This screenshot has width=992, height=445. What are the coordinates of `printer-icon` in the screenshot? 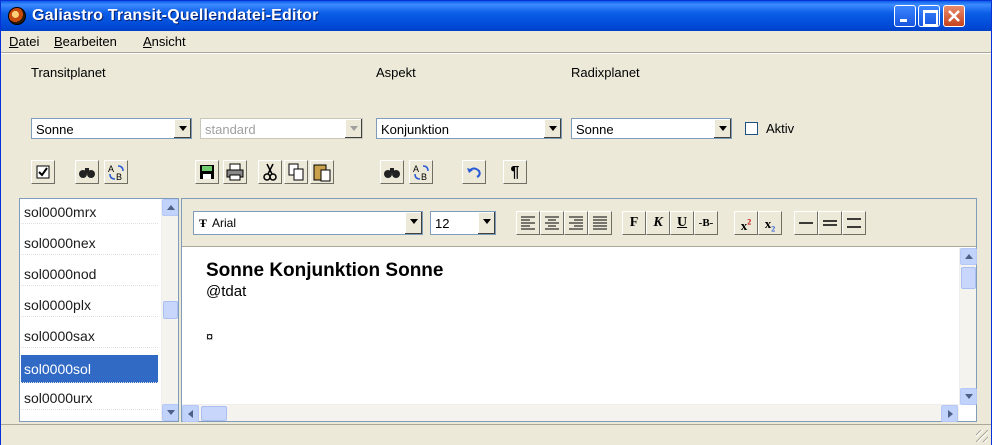 It's located at (235, 172).